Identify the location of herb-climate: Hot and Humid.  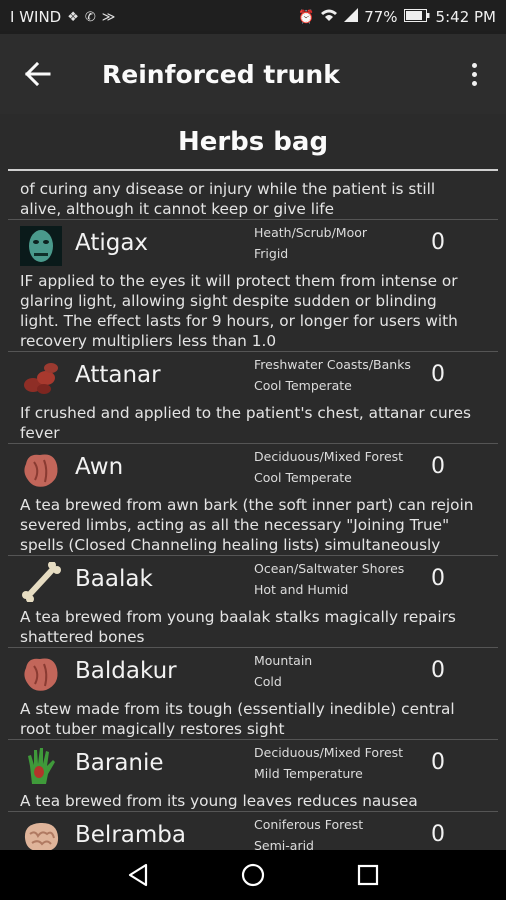
(301, 589).